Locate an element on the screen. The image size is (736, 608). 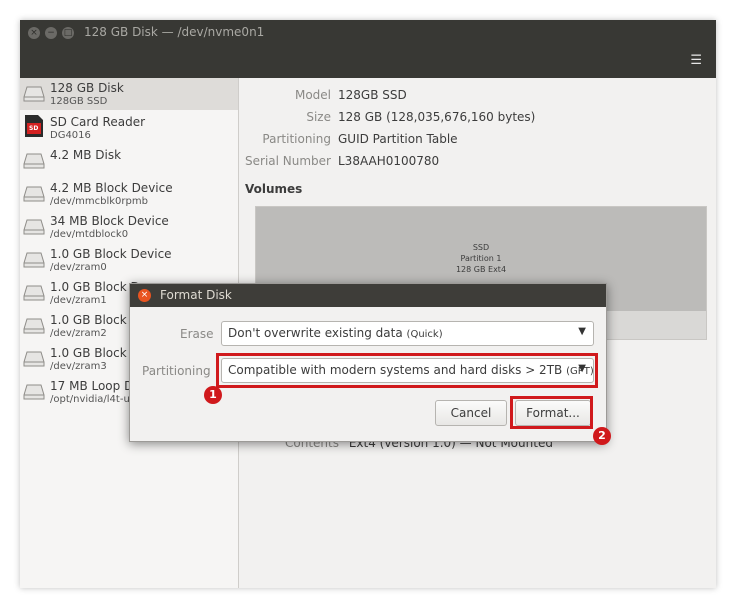
sidebar-item-name: 34 MB Block Device is located at coordinates (109, 221).